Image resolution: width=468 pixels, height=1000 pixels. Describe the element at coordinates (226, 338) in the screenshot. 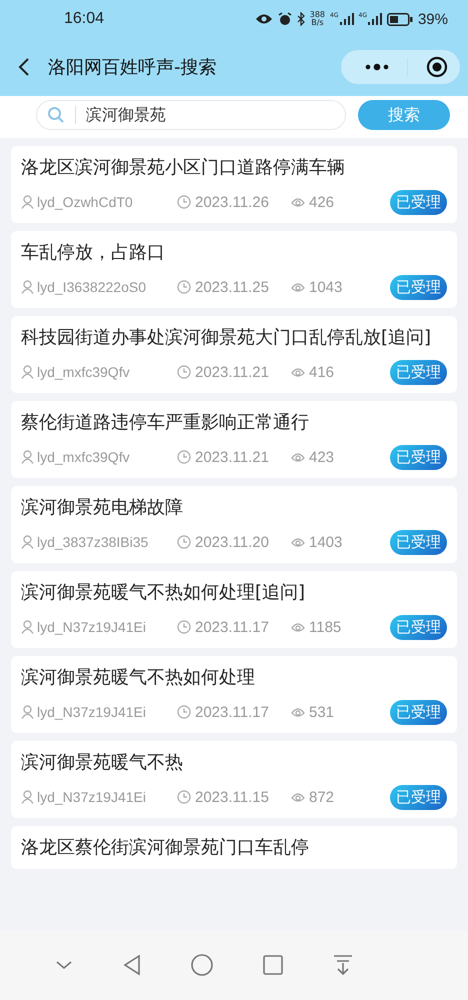

I see `post-title: 科技园街道办事处滨河御景苑大门口乱停乱放[追问]` at that location.